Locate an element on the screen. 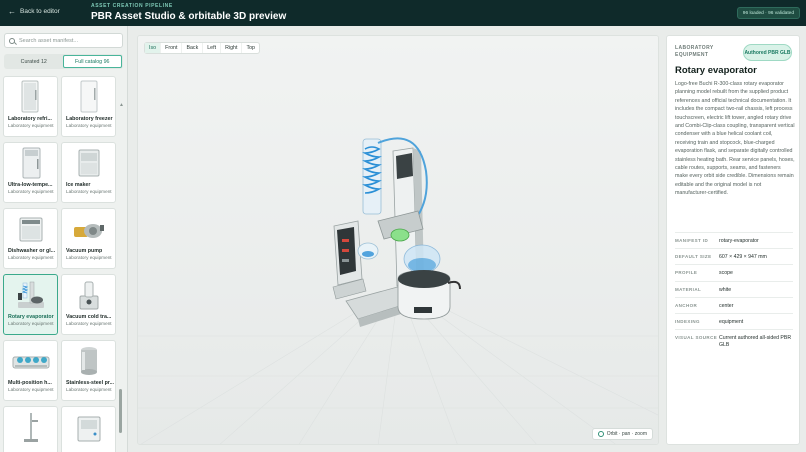 The image size is (806, 452). property-row: INDEXING equipment is located at coordinates (734, 320).